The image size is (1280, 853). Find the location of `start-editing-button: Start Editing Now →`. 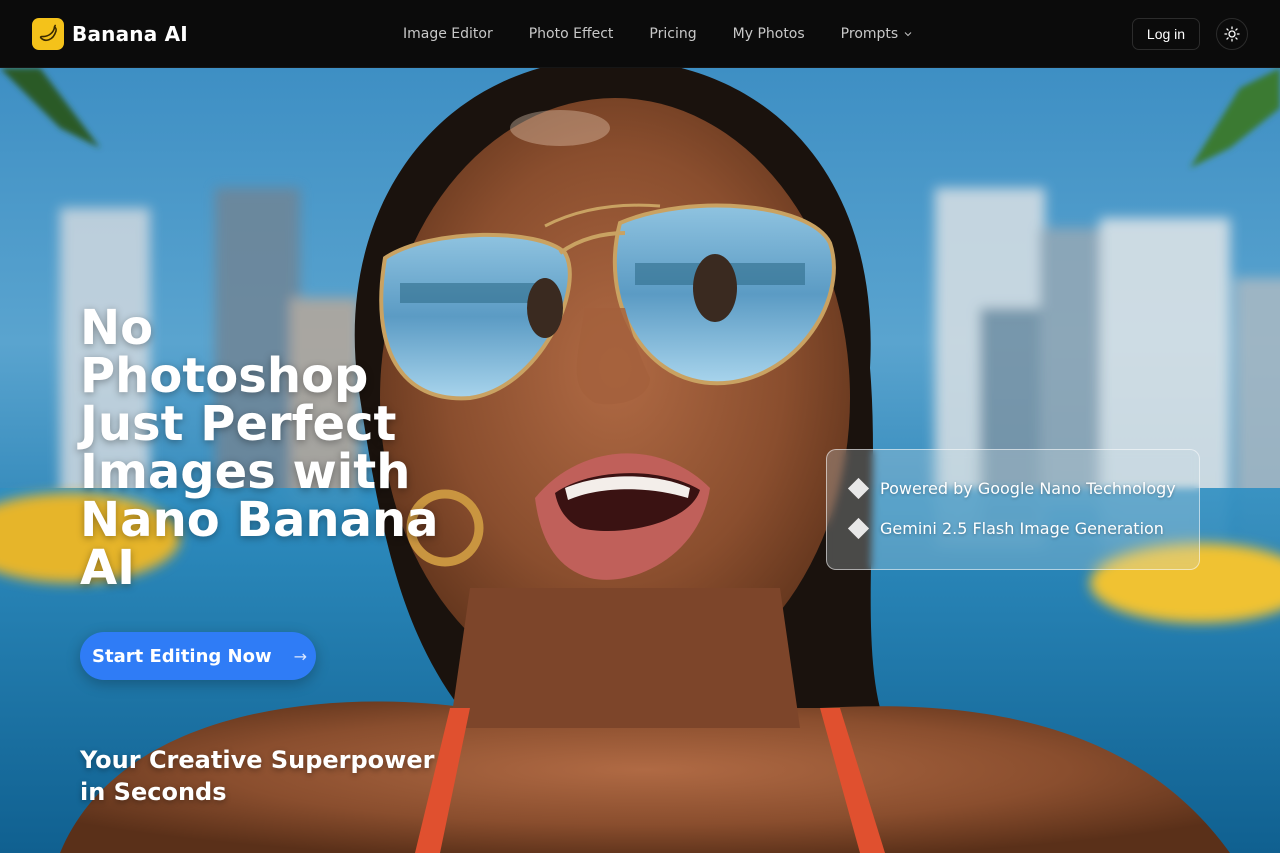

start-editing-button: Start Editing Now → is located at coordinates (198, 656).